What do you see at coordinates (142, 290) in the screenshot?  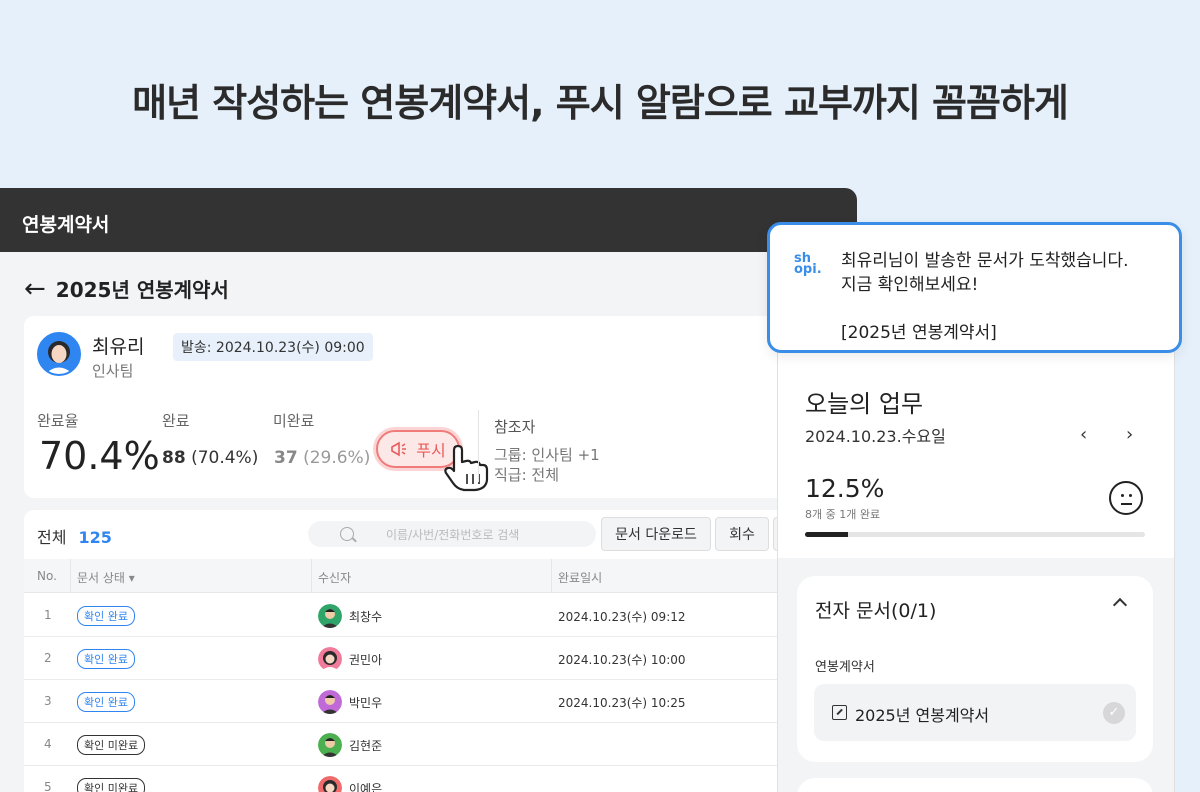 I see `page-title: 2025년 연봉계약서` at bounding box center [142, 290].